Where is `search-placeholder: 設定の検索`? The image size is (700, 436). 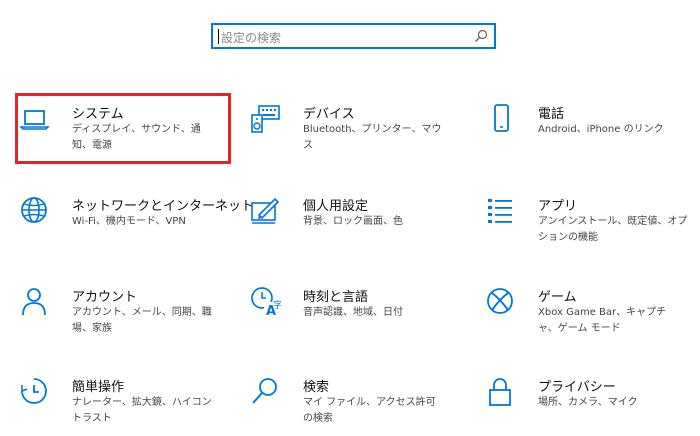
search-placeholder: 設定の検索 is located at coordinates (251, 38).